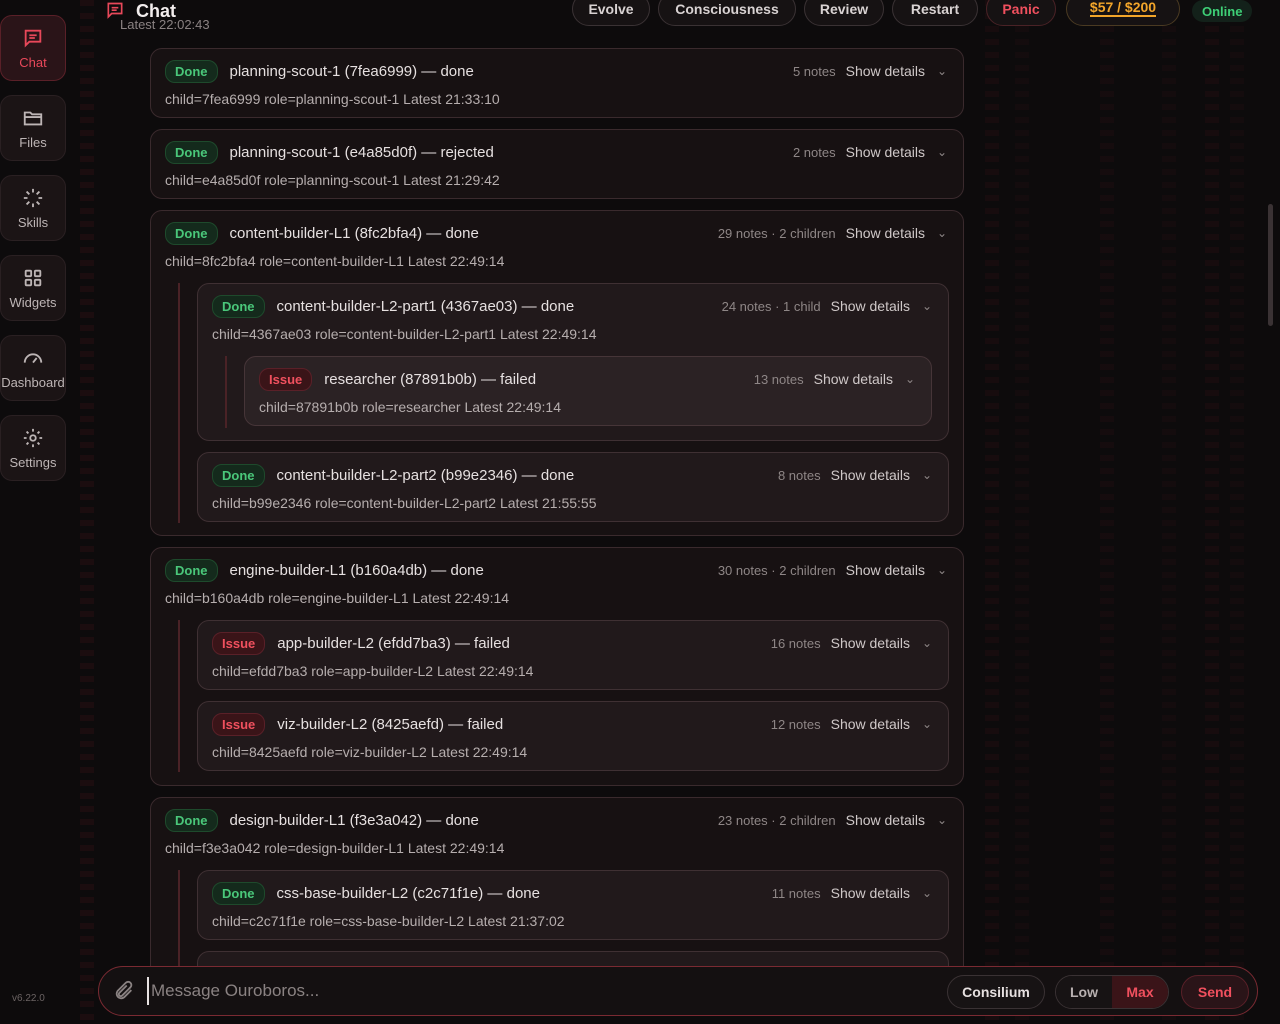 This screenshot has height=1024, width=1280. I want to click on gauge-icon, so click(33, 358).